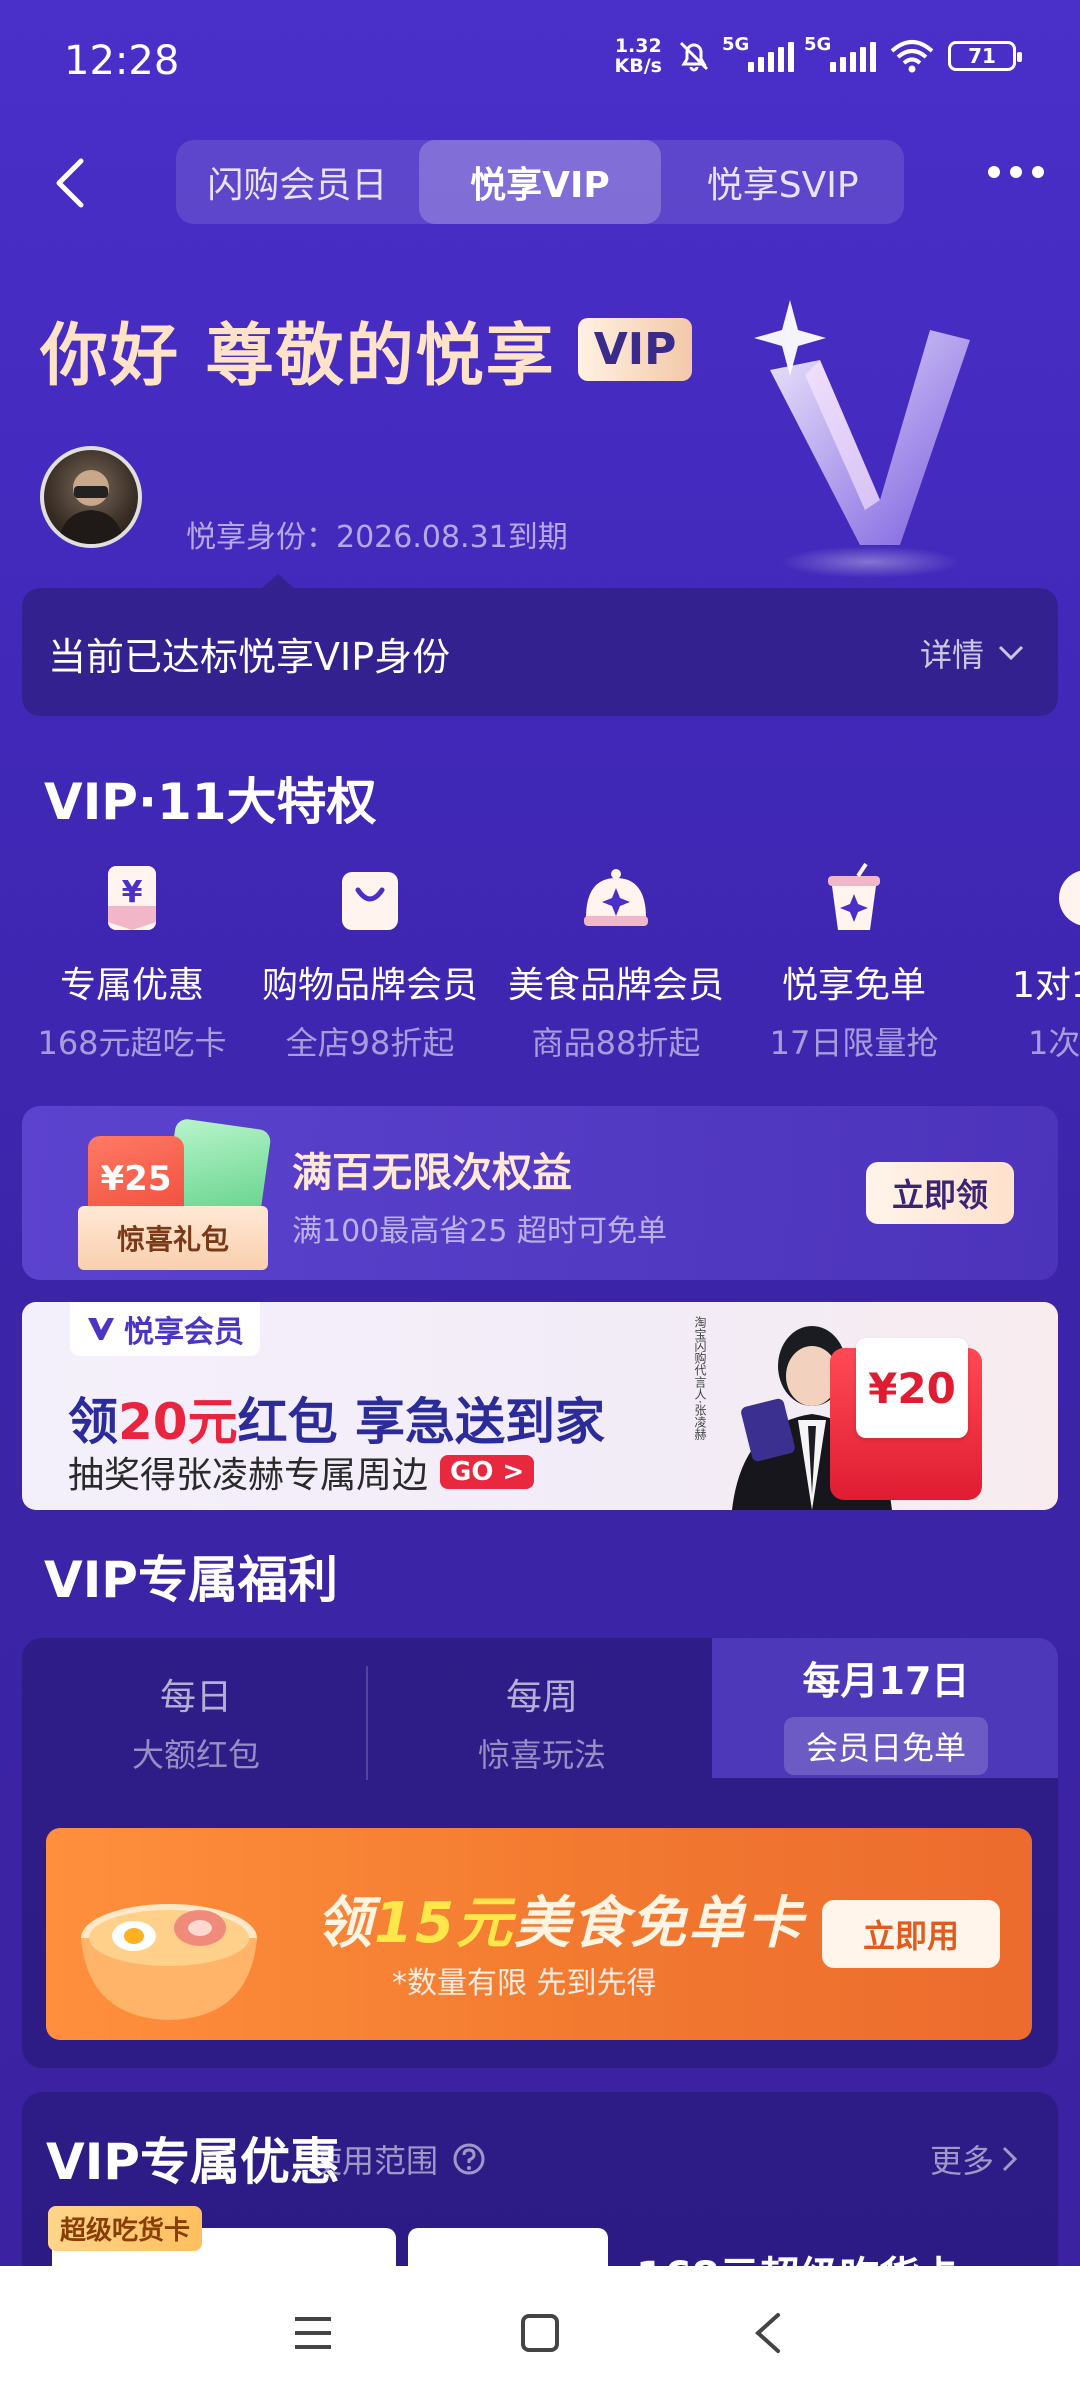 The width and height of the screenshot is (1080, 2400). I want to click on membership-tabs: 闪购会员日 悦享VIP 悦享SVIP, so click(540, 182).